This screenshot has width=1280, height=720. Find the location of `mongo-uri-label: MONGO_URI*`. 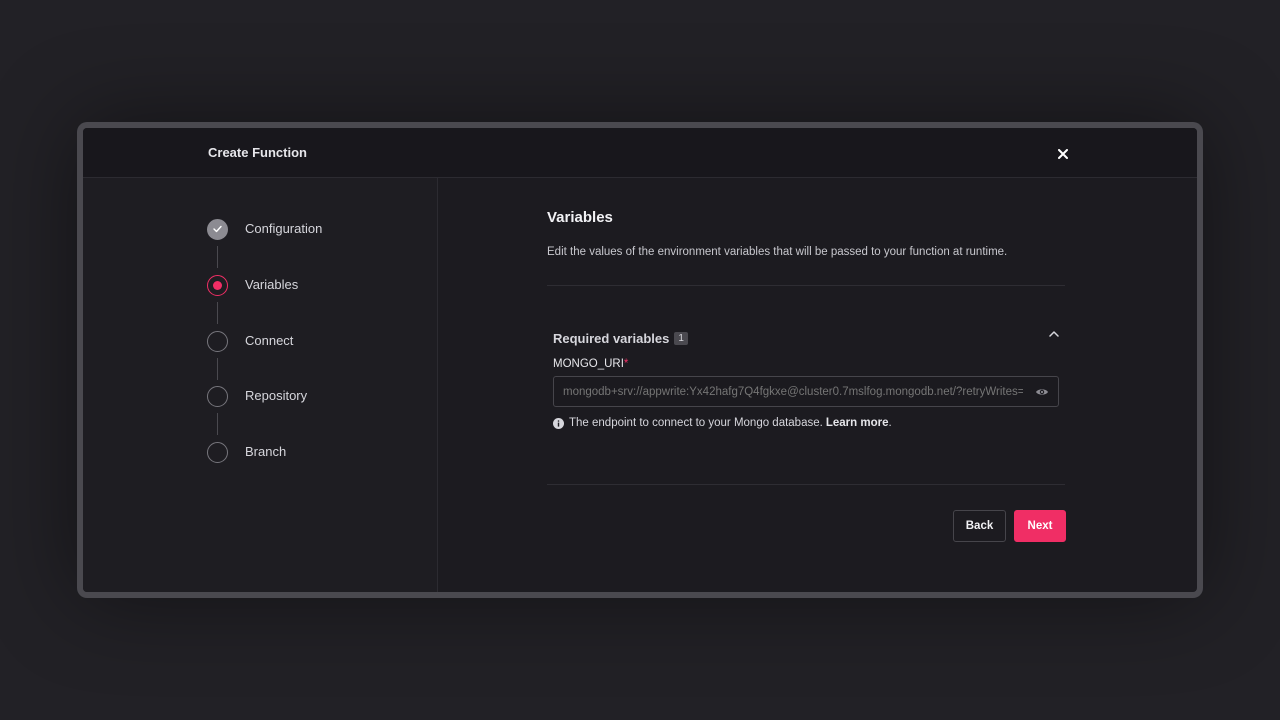

mongo-uri-label: MONGO_URI* is located at coordinates (590, 364).